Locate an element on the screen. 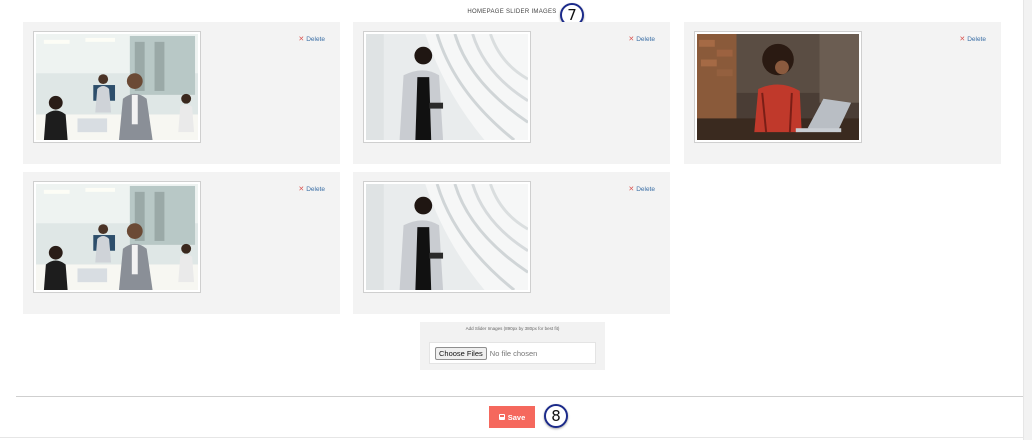  woman-with-laptop-photo is located at coordinates (778, 87).